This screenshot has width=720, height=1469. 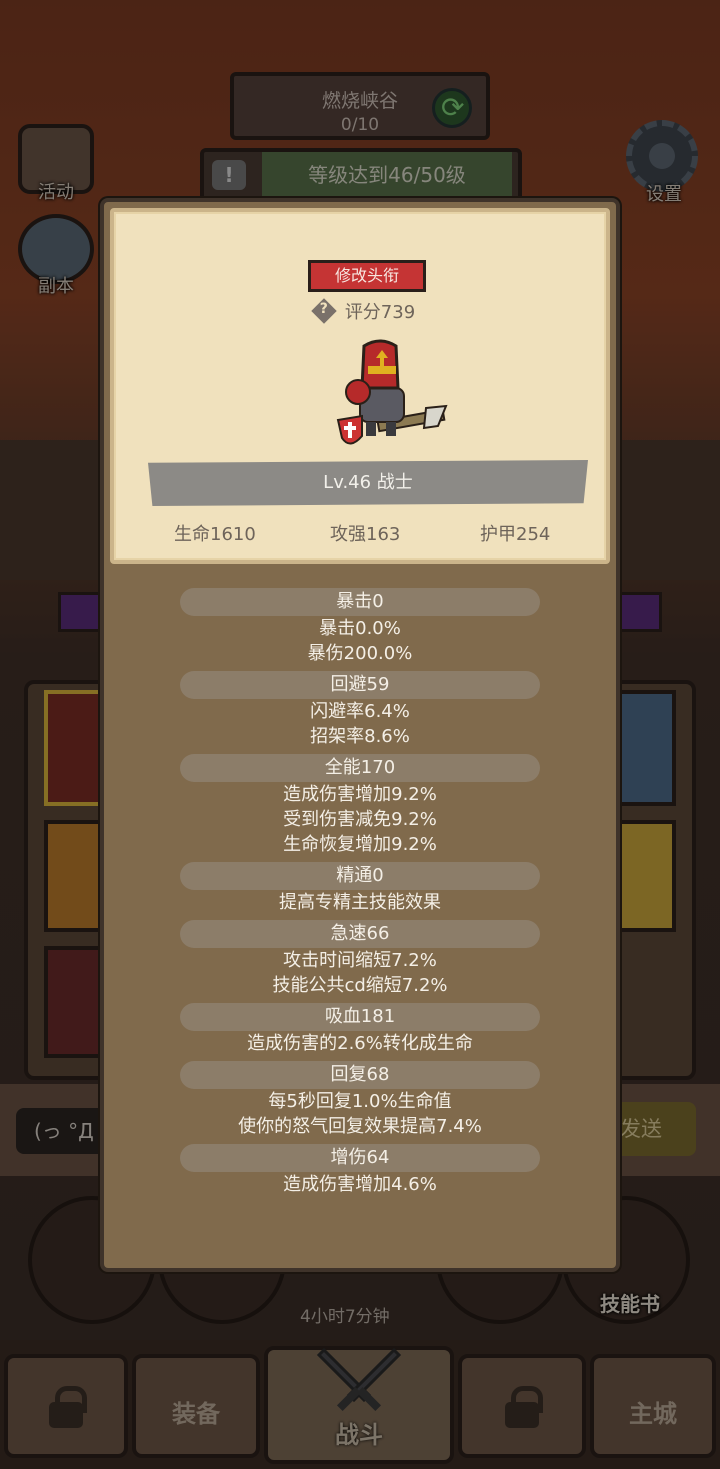 I want to click on attribute-header: 增伤64, so click(x=360, y=1158).